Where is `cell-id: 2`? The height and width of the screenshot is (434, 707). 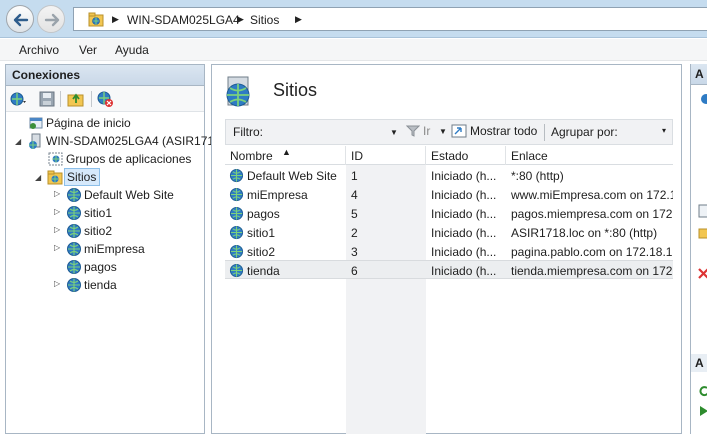 cell-id: 2 is located at coordinates (354, 233).